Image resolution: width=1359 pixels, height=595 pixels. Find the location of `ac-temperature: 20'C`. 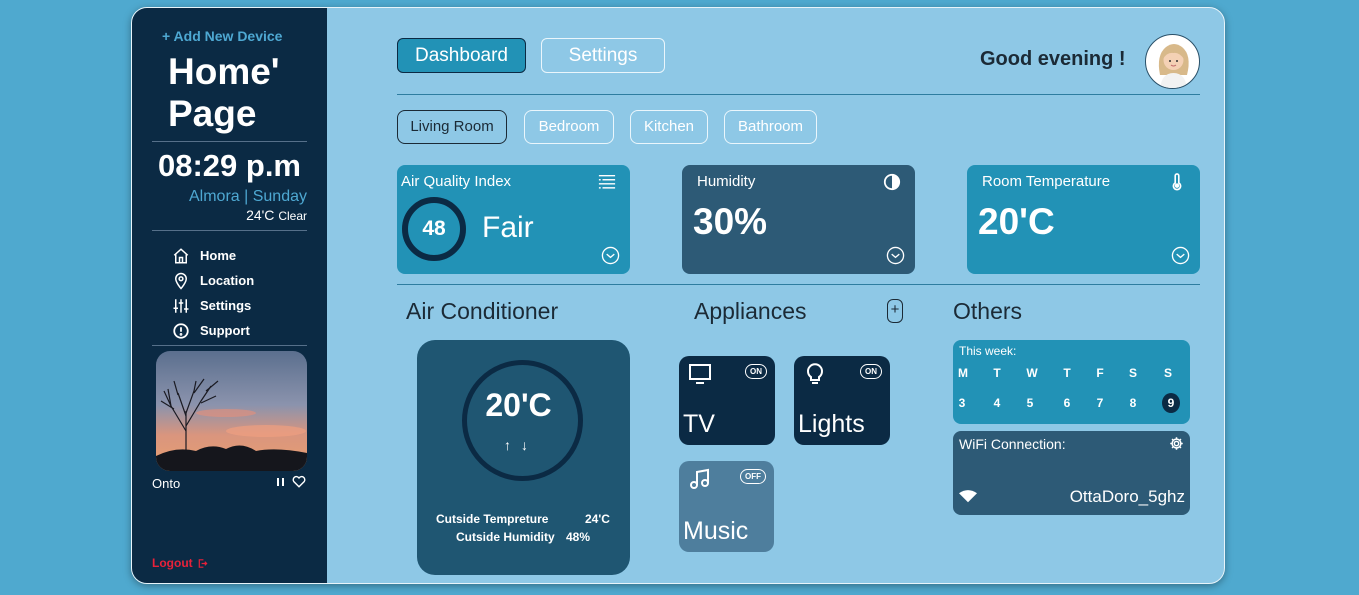

ac-temperature: 20'C is located at coordinates (518, 405).